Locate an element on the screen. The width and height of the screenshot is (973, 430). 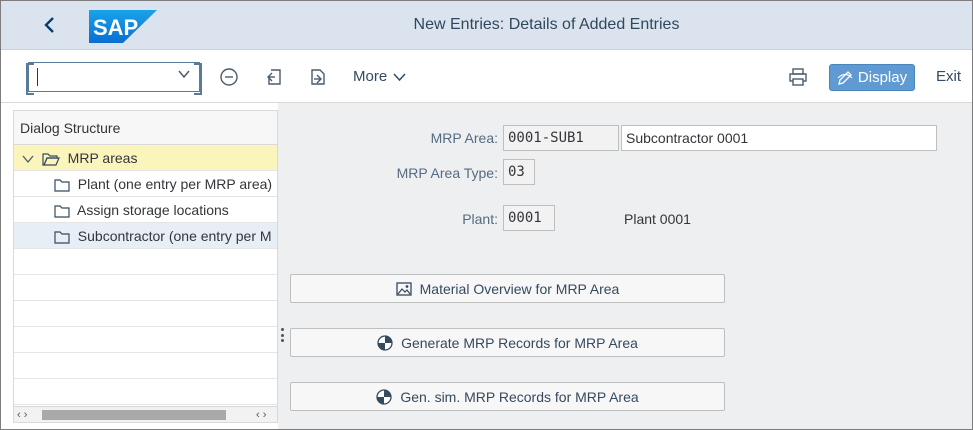
previous-entry-button is located at coordinates (274, 77).